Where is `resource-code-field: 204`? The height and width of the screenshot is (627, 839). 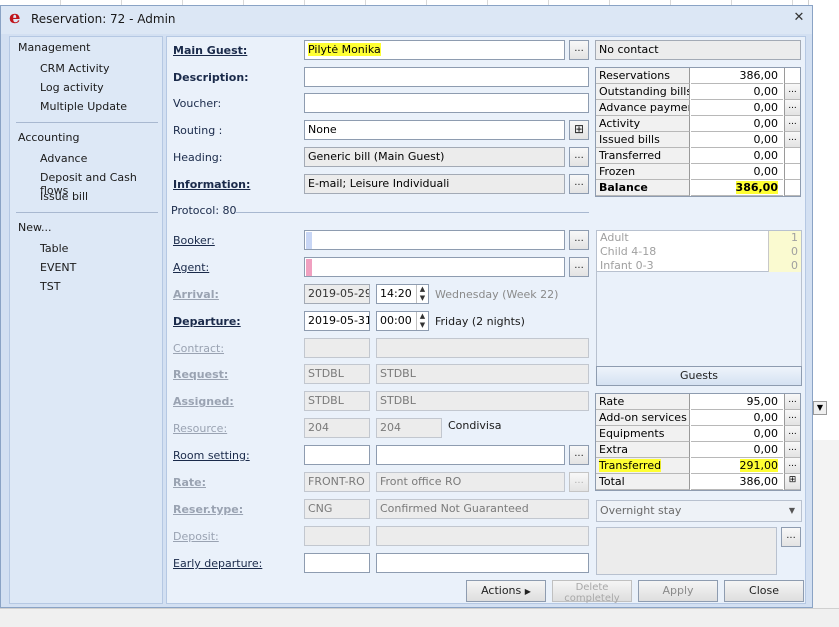 resource-code-field: 204 is located at coordinates (337, 428).